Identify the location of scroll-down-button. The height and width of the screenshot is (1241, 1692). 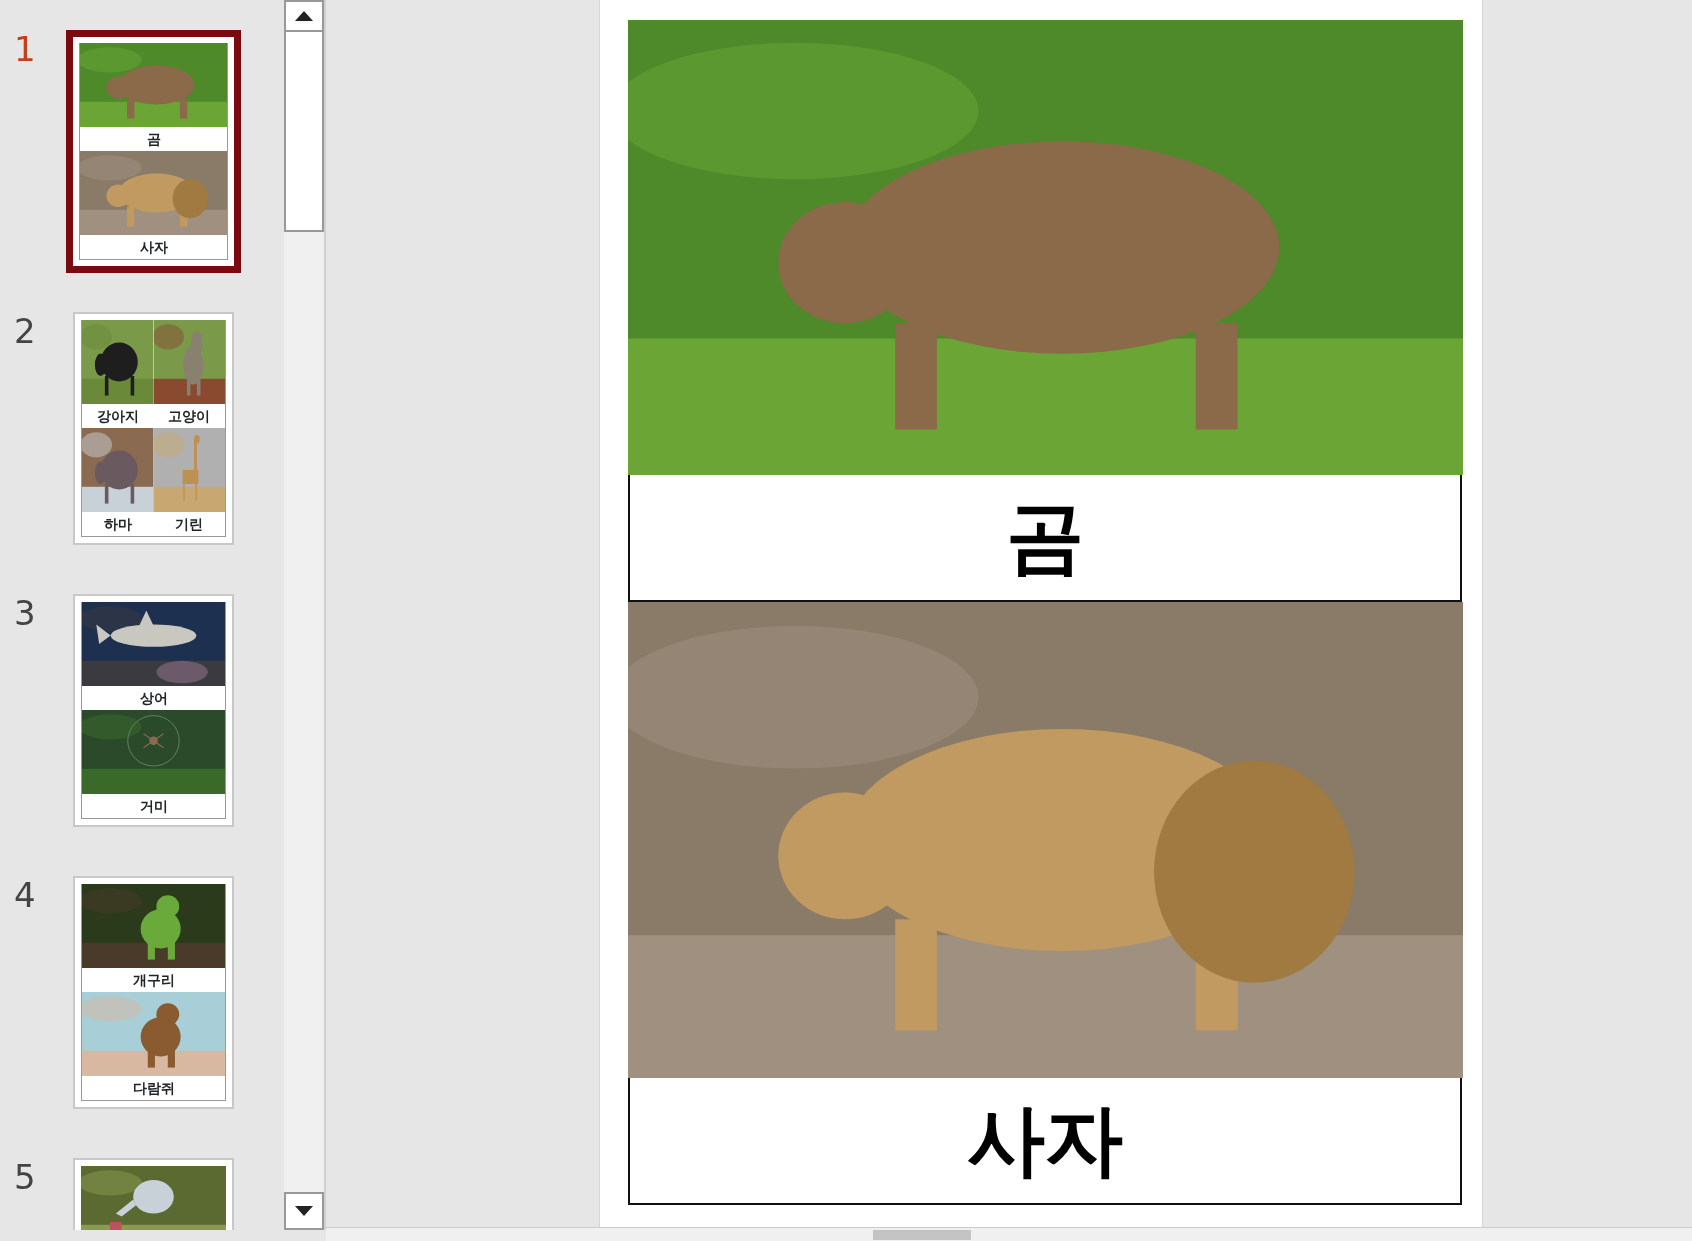
(304, 1211).